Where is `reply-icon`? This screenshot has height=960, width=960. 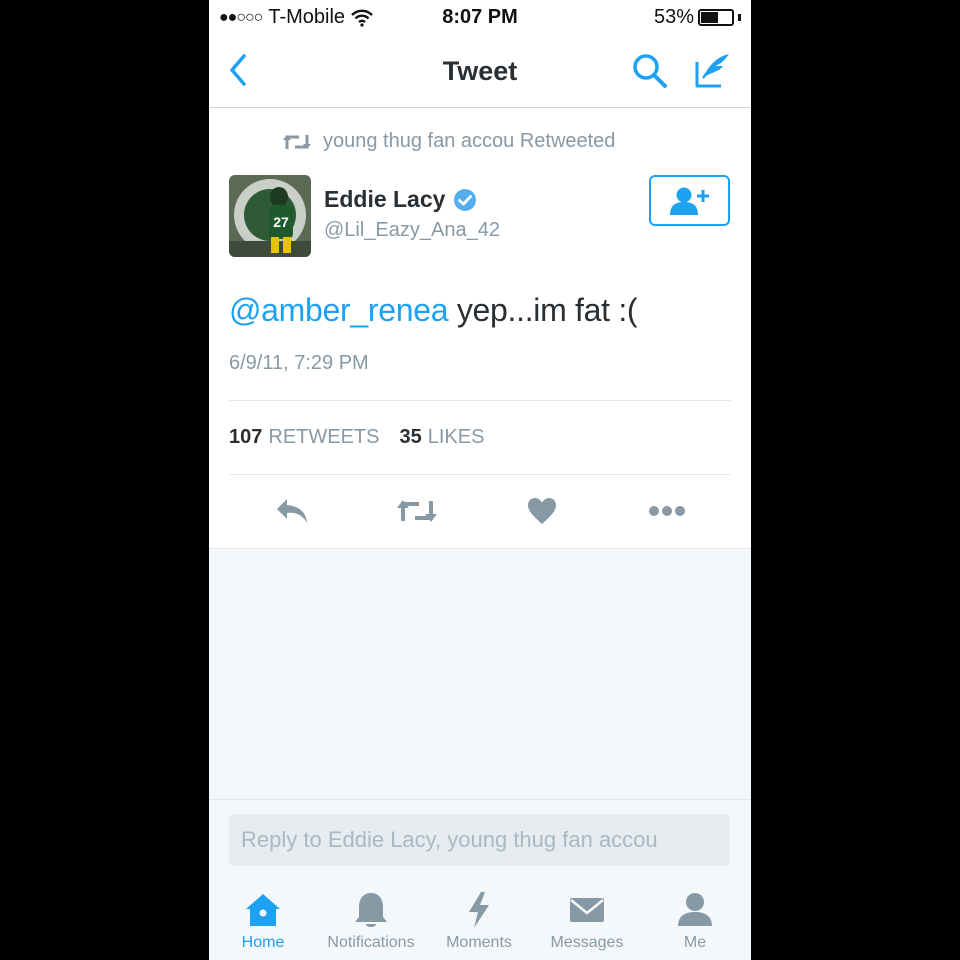 reply-icon is located at coordinates (292, 511).